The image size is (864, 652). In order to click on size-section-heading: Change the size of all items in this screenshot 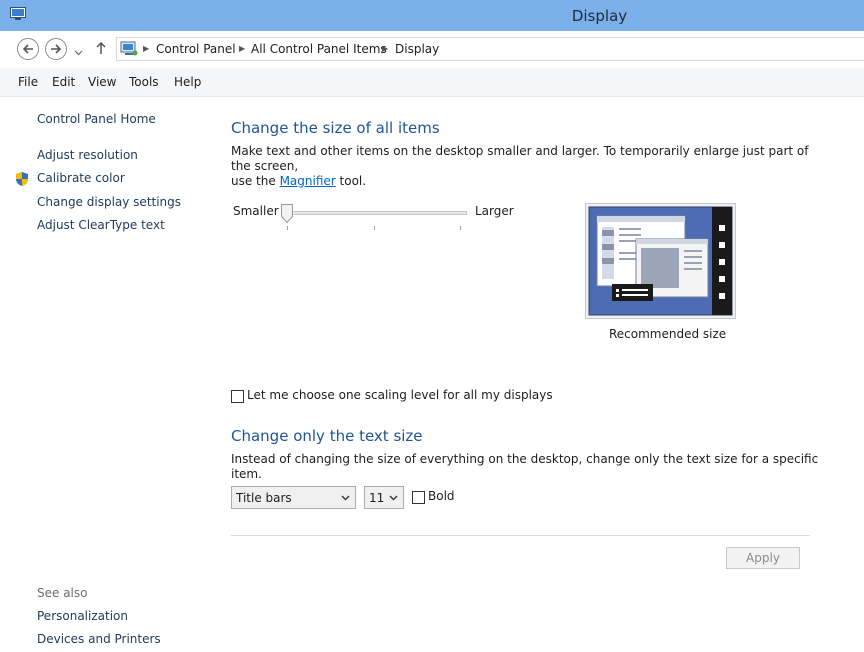, I will do `click(335, 128)`.